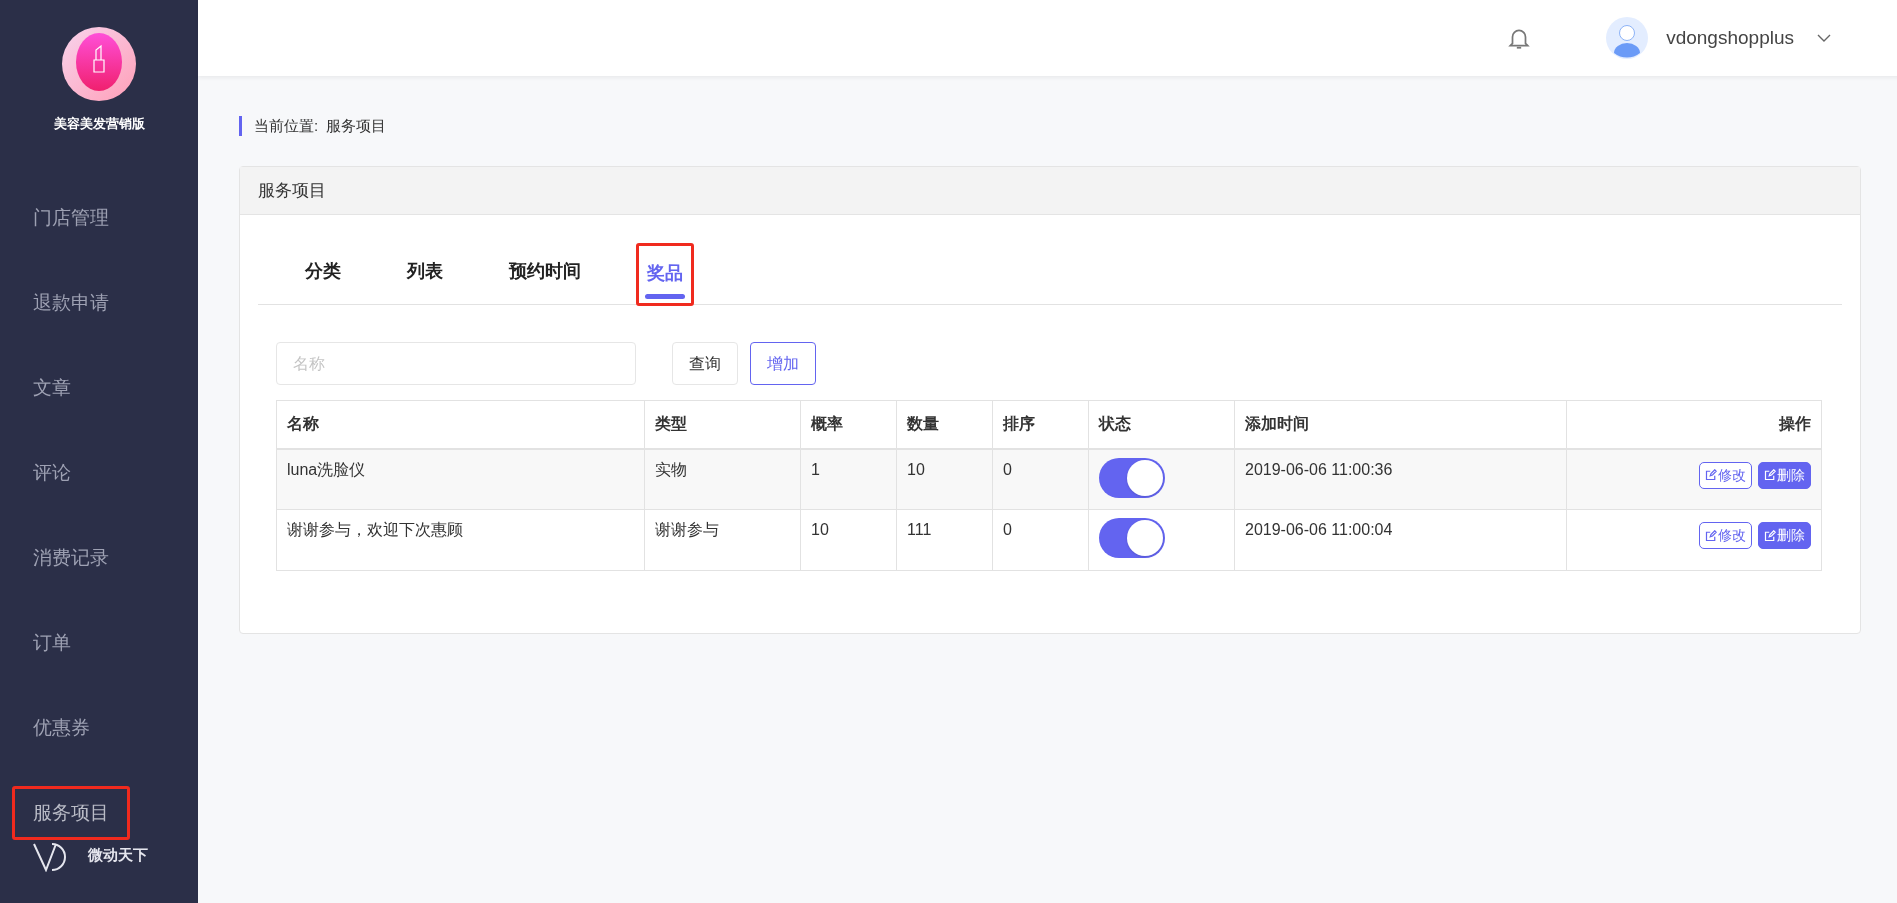  What do you see at coordinates (52, 473) in the screenshot?
I see `sidebar-item: 评论` at bounding box center [52, 473].